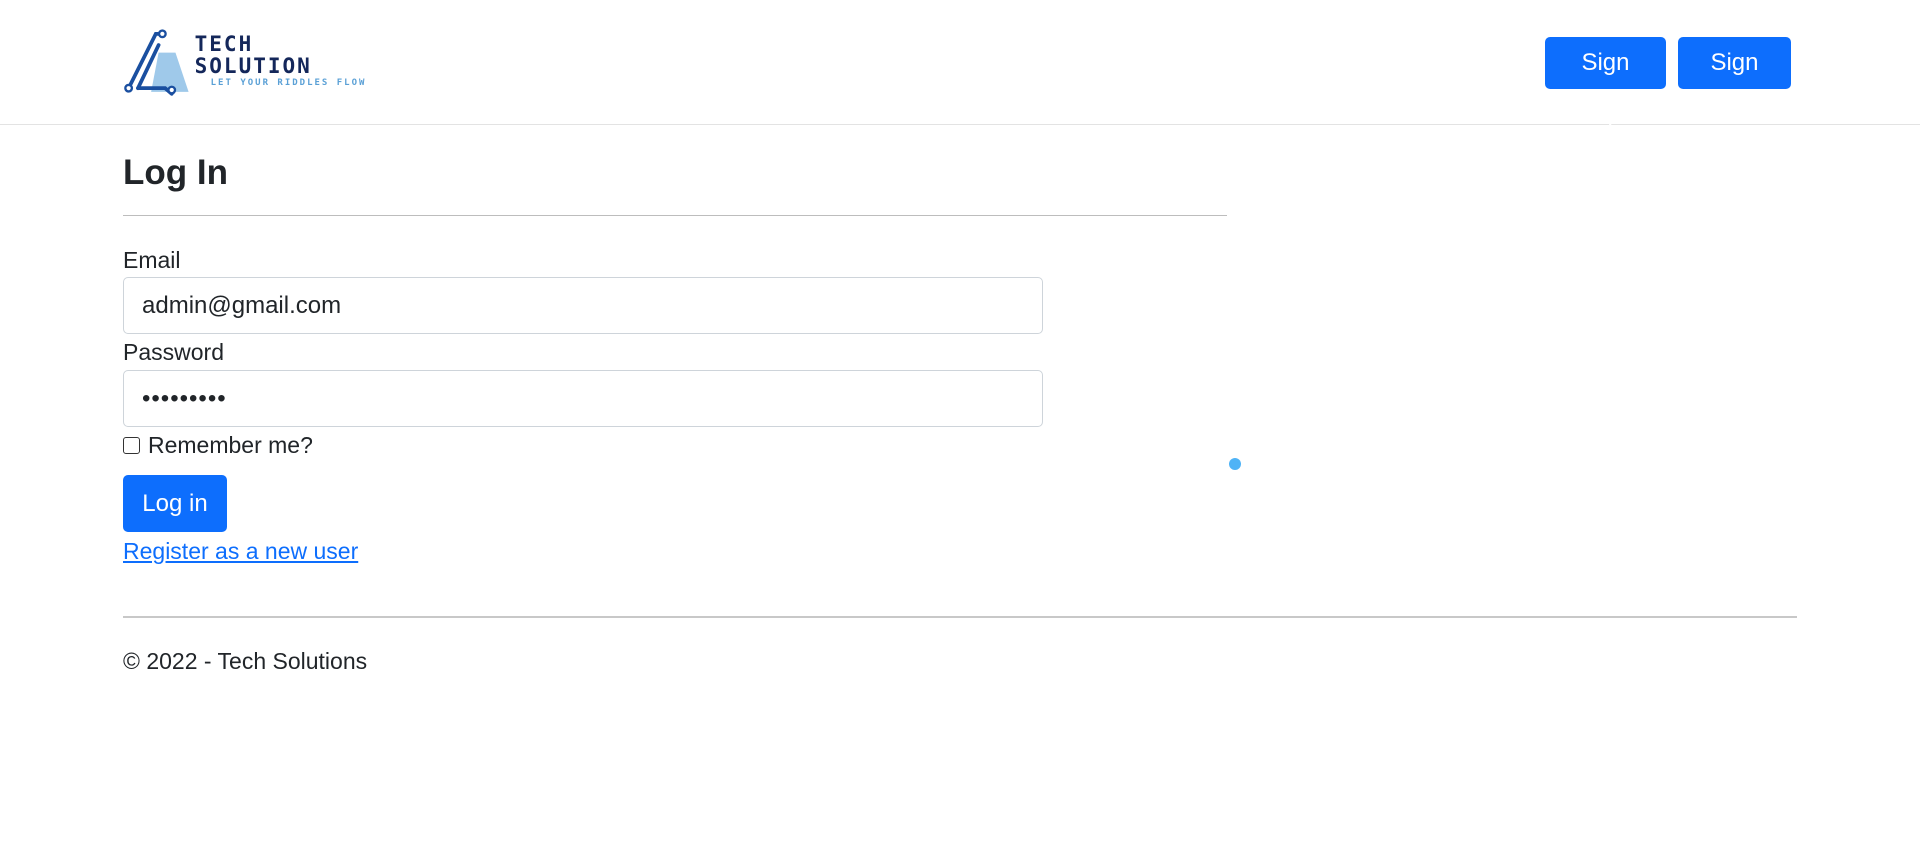 This screenshot has width=1920, height=865. What do you see at coordinates (156, 62) in the screenshot?
I see `triangle-circuit-logo-icon` at bounding box center [156, 62].